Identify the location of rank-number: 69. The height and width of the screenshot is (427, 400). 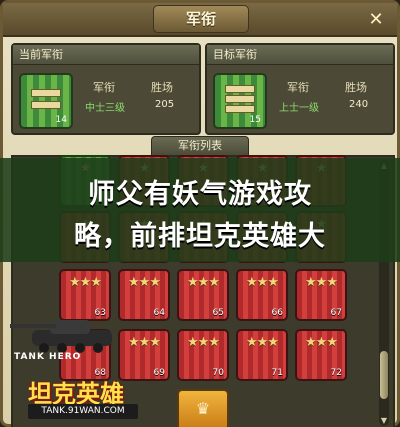
(159, 373).